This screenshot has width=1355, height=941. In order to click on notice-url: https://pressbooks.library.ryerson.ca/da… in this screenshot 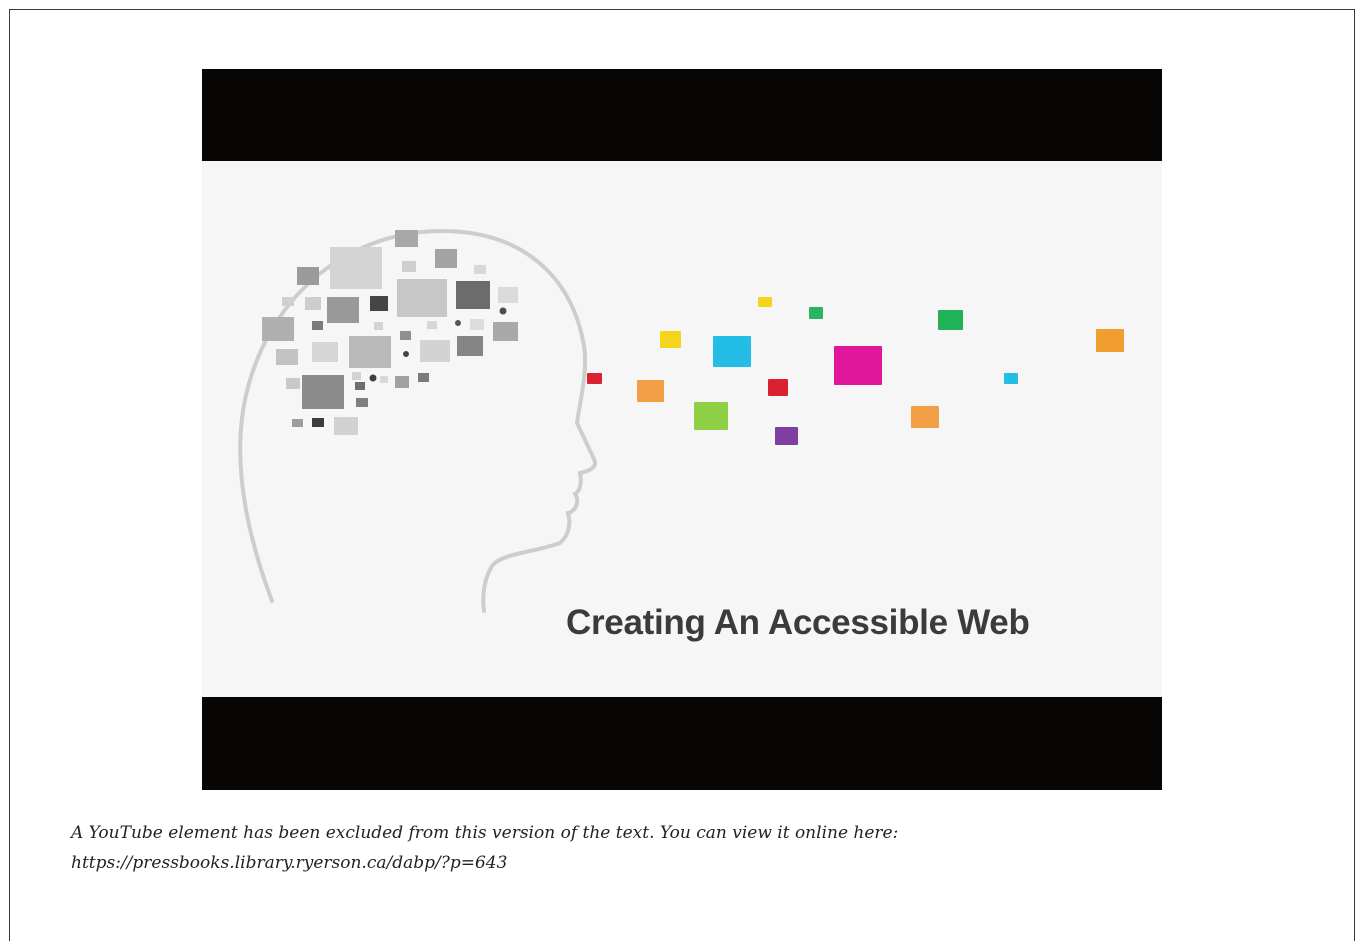, I will do `click(289, 863)`.